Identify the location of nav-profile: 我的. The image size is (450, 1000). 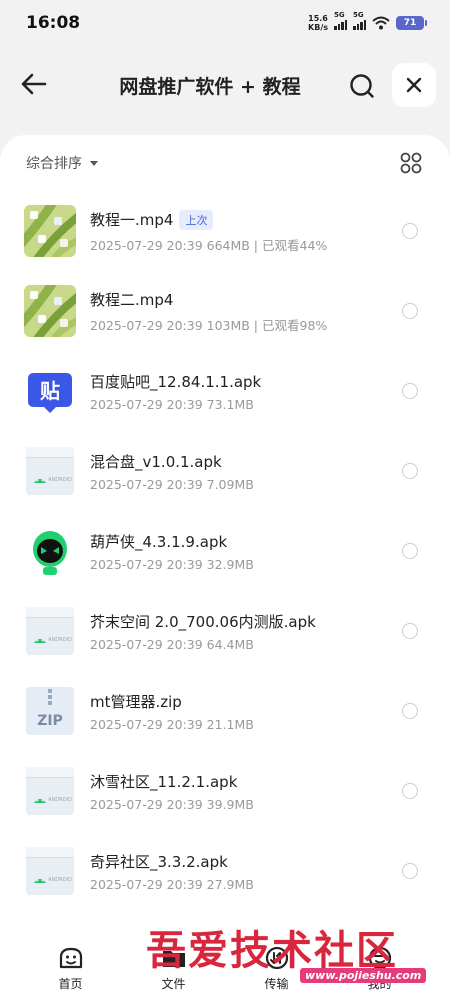
(379, 968).